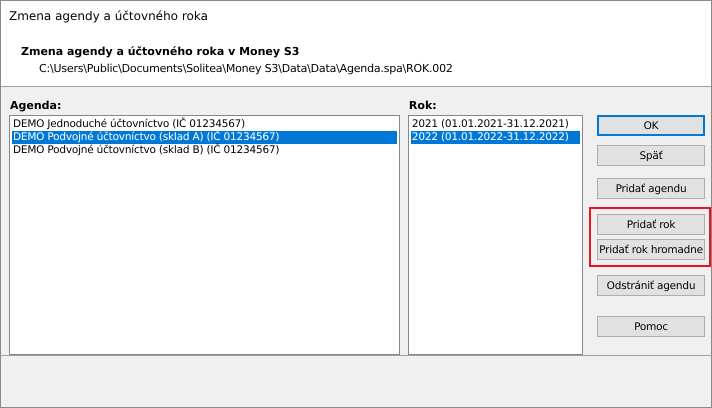 The height and width of the screenshot is (408, 712). What do you see at coordinates (651, 155) in the screenshot?
I see `dialog-button: Späť` at bounding box center [651, 155].